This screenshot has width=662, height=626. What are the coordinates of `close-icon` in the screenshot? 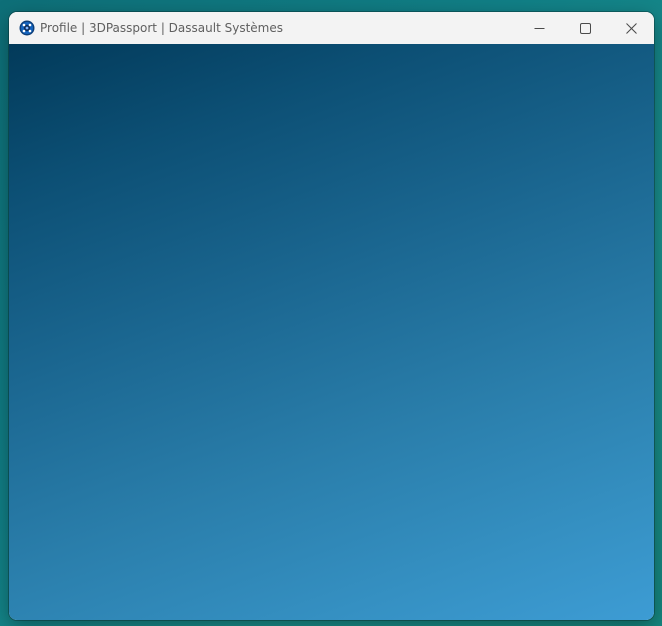 It's located at (631, 28).